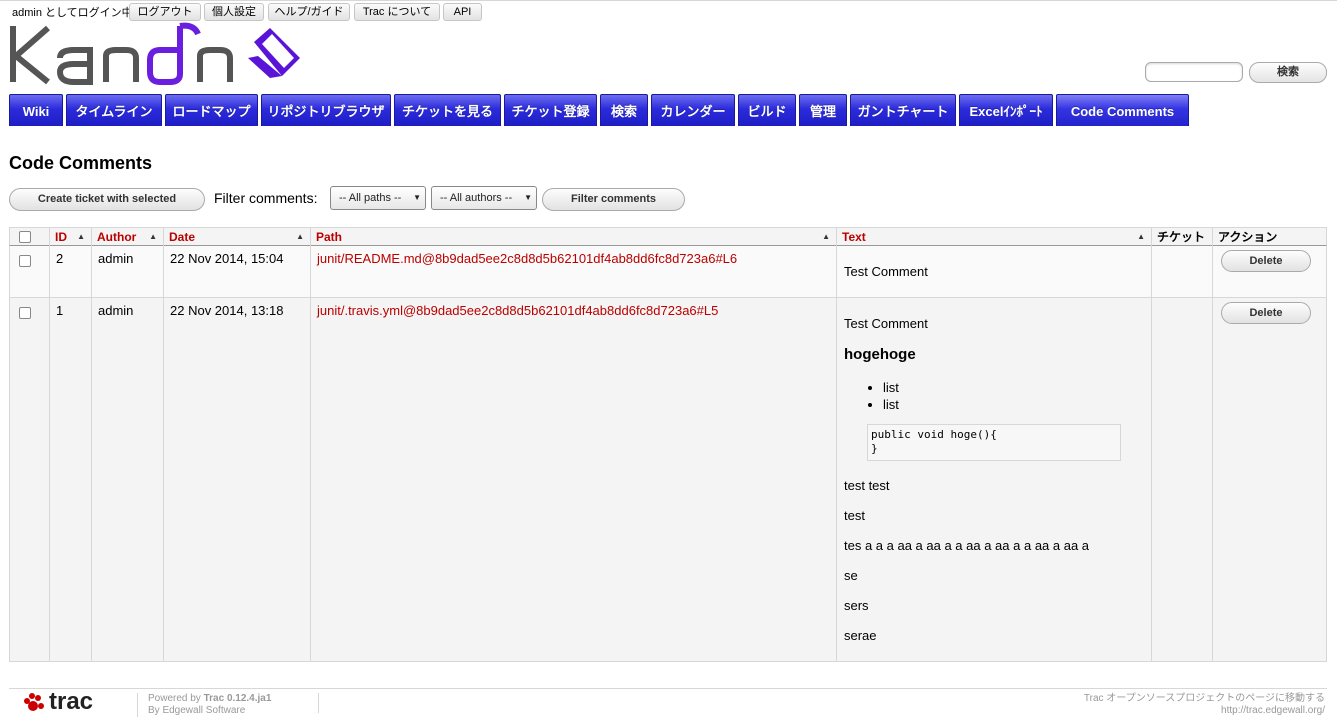 This screenshot has width=1337, height=717. Describe the element at coordinates (114, 110) in the screenshot. I see `tab-timeline: タイムライン` at that location.